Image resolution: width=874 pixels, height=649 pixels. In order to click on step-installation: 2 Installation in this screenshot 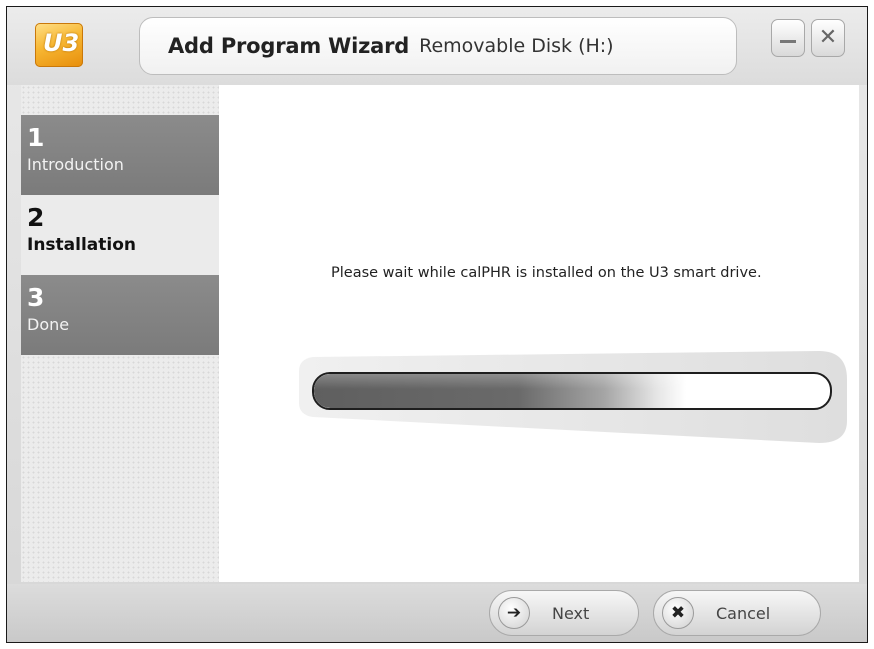, I will do `click(120, 235)`.